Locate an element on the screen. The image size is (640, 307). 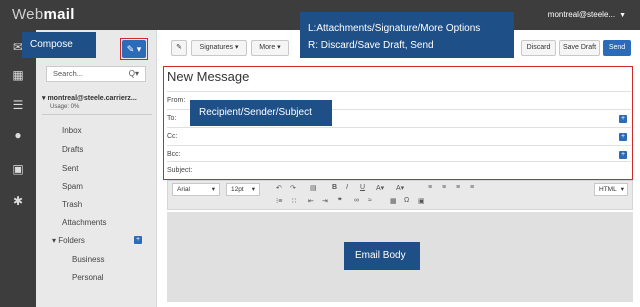
folder-sent: Sent is located at coordinates (70, 168).